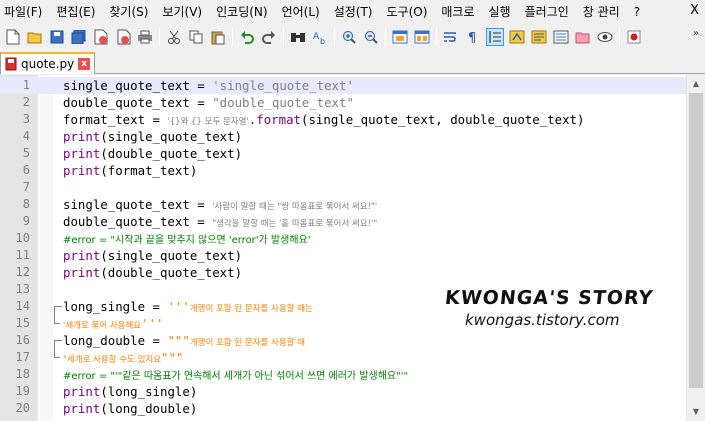 The height and width of the screenshot is (421, 705). Describe the element at coordinates (316, 37) in the screenshot. I see `svg-text: A` at that location.